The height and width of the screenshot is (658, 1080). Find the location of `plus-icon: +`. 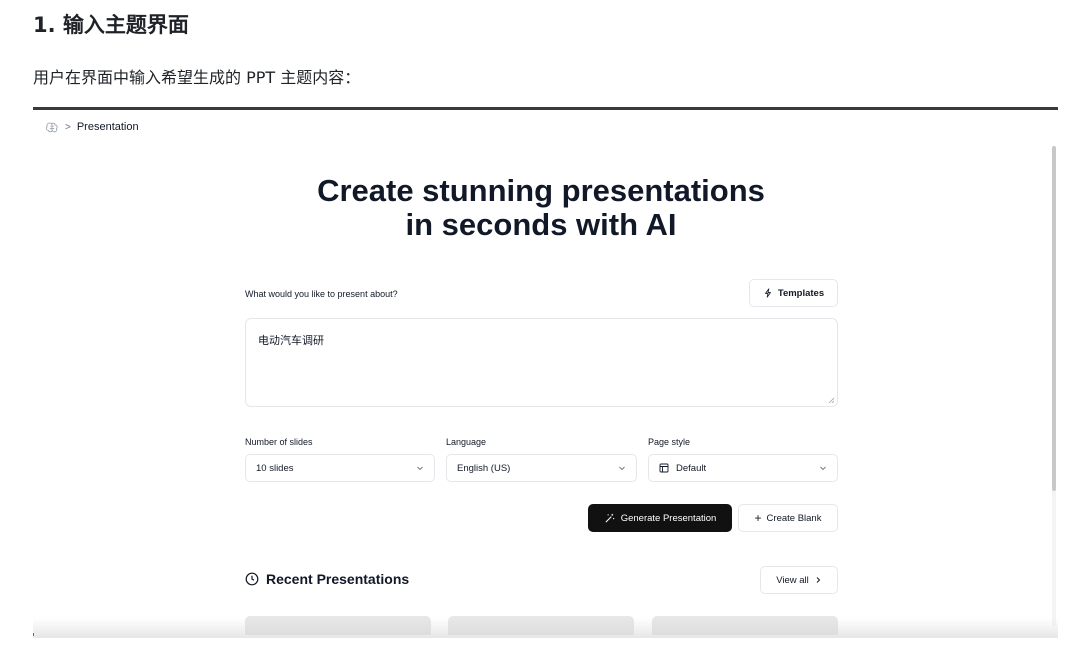

plus-icon: + is located at coordinates (758, 518).